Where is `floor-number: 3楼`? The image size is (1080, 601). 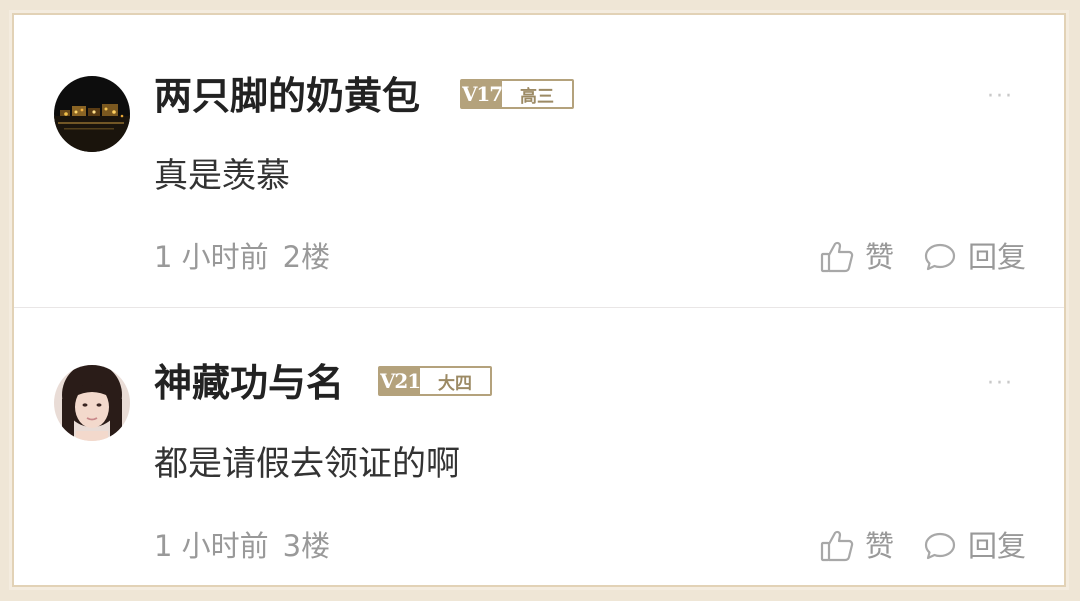
floor-number: 3楼 is located at coordinates (306, 546).